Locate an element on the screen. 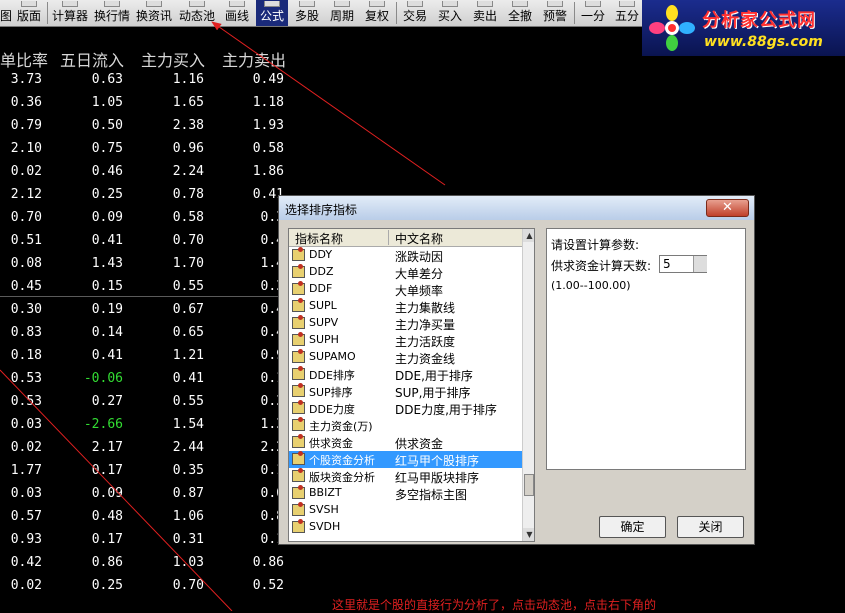 This screenshot has width=845, height=613. list-item-cn: 红马甲版块排序 is located at coordinates (437, 478).